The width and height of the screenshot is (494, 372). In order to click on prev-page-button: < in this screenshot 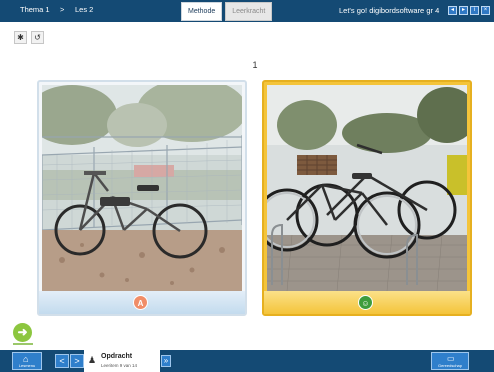, I will do `click(62, 361)`.